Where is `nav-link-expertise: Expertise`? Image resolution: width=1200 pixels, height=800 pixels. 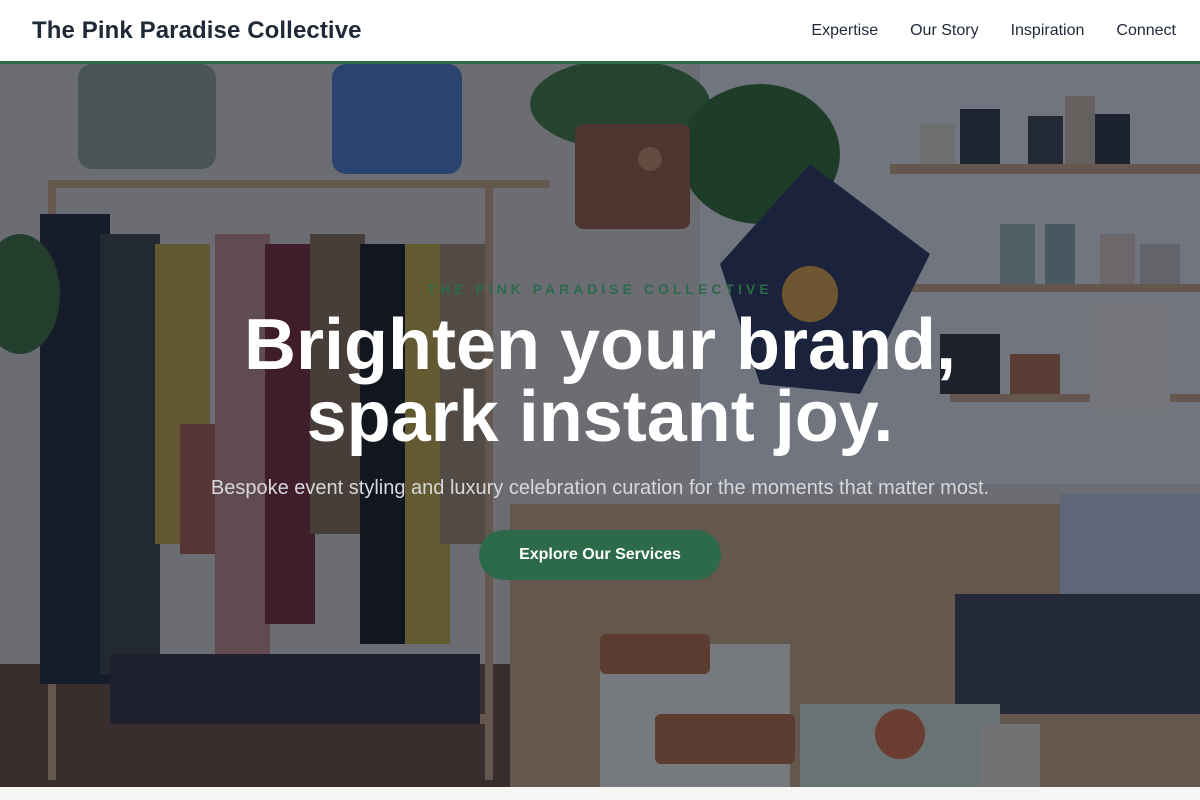
nav-link-expertise: Expertise is located at coordinates (844, 31).